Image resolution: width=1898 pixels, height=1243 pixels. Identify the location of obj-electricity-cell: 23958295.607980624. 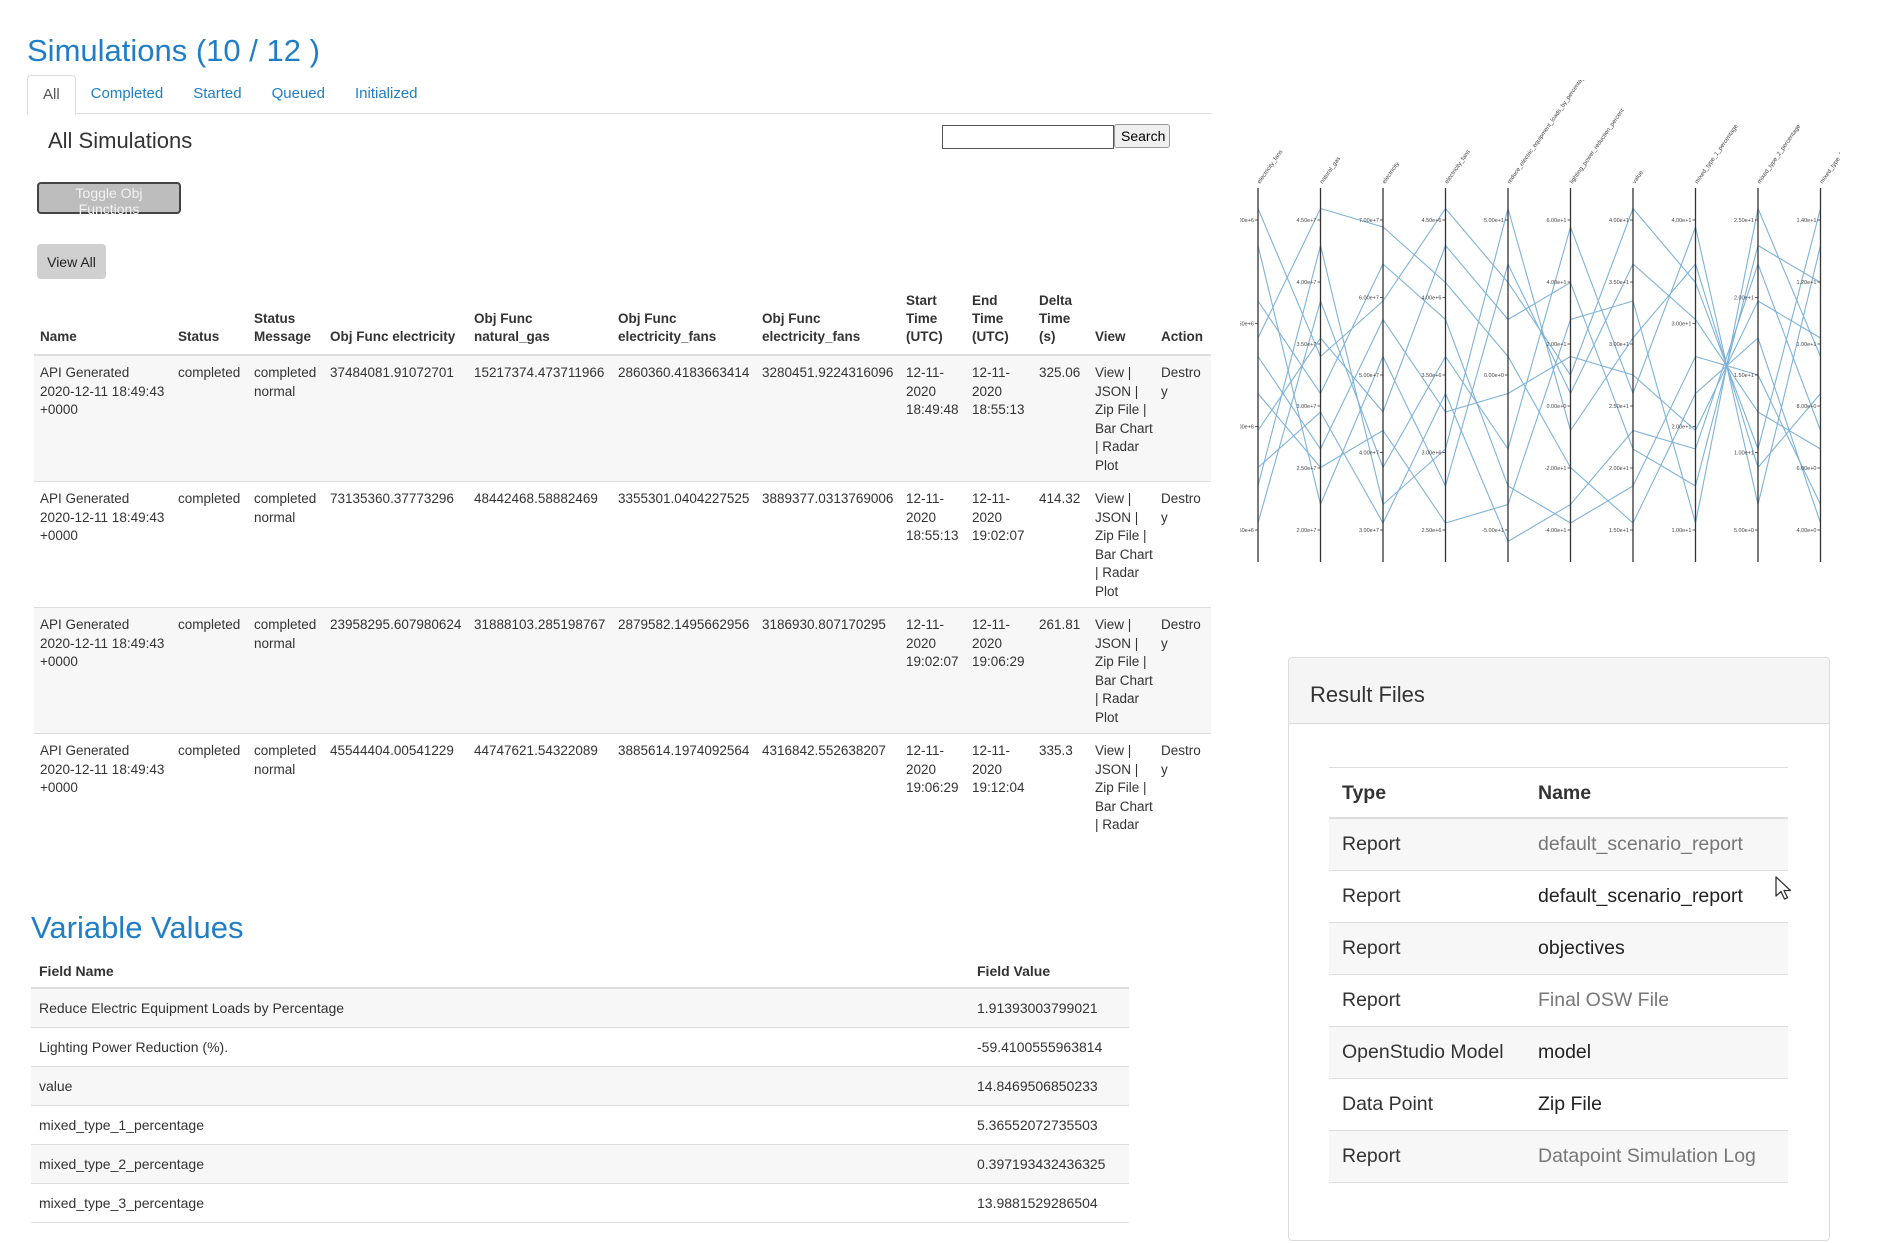
(396, 670).